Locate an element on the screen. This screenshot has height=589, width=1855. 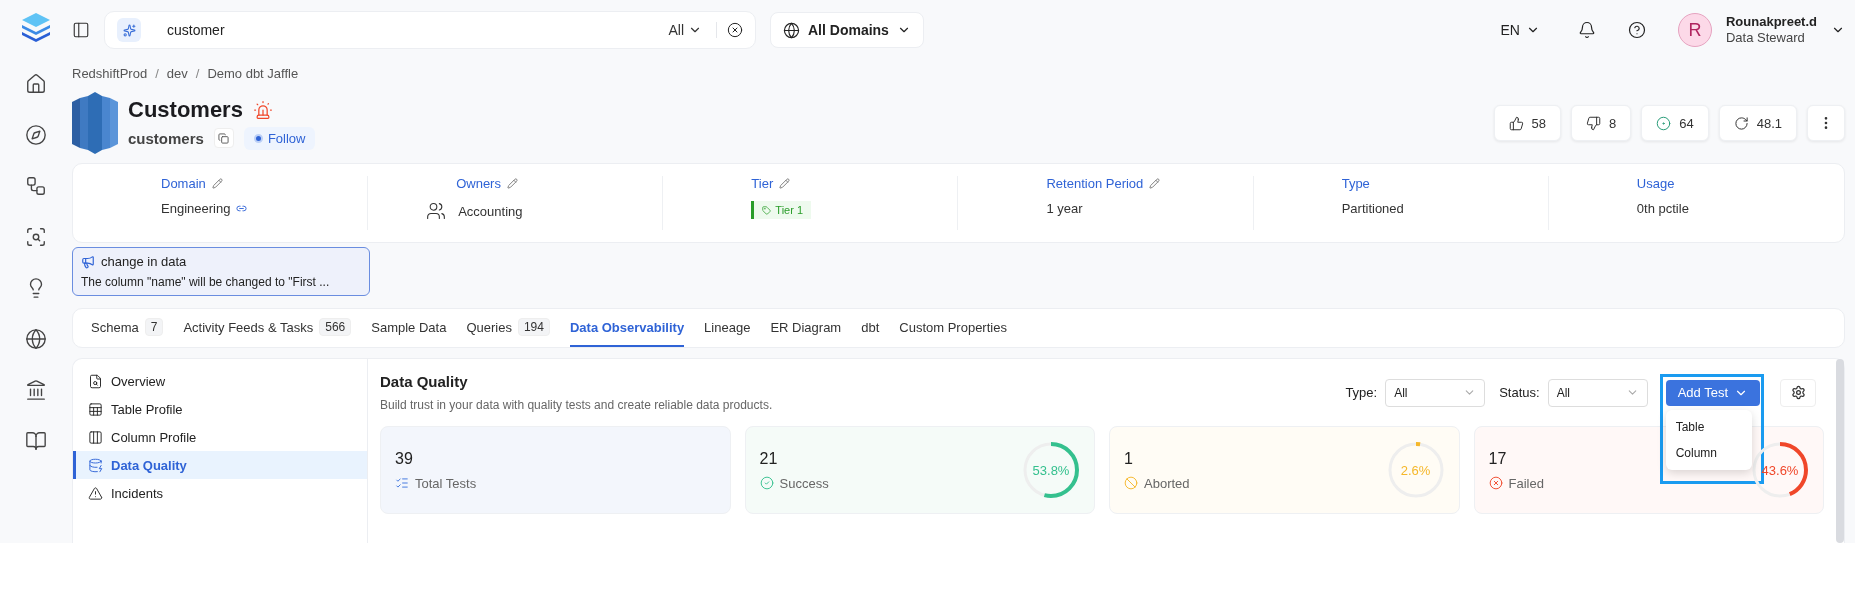
scope-dropdown: All is located at coordinates (685, 30).